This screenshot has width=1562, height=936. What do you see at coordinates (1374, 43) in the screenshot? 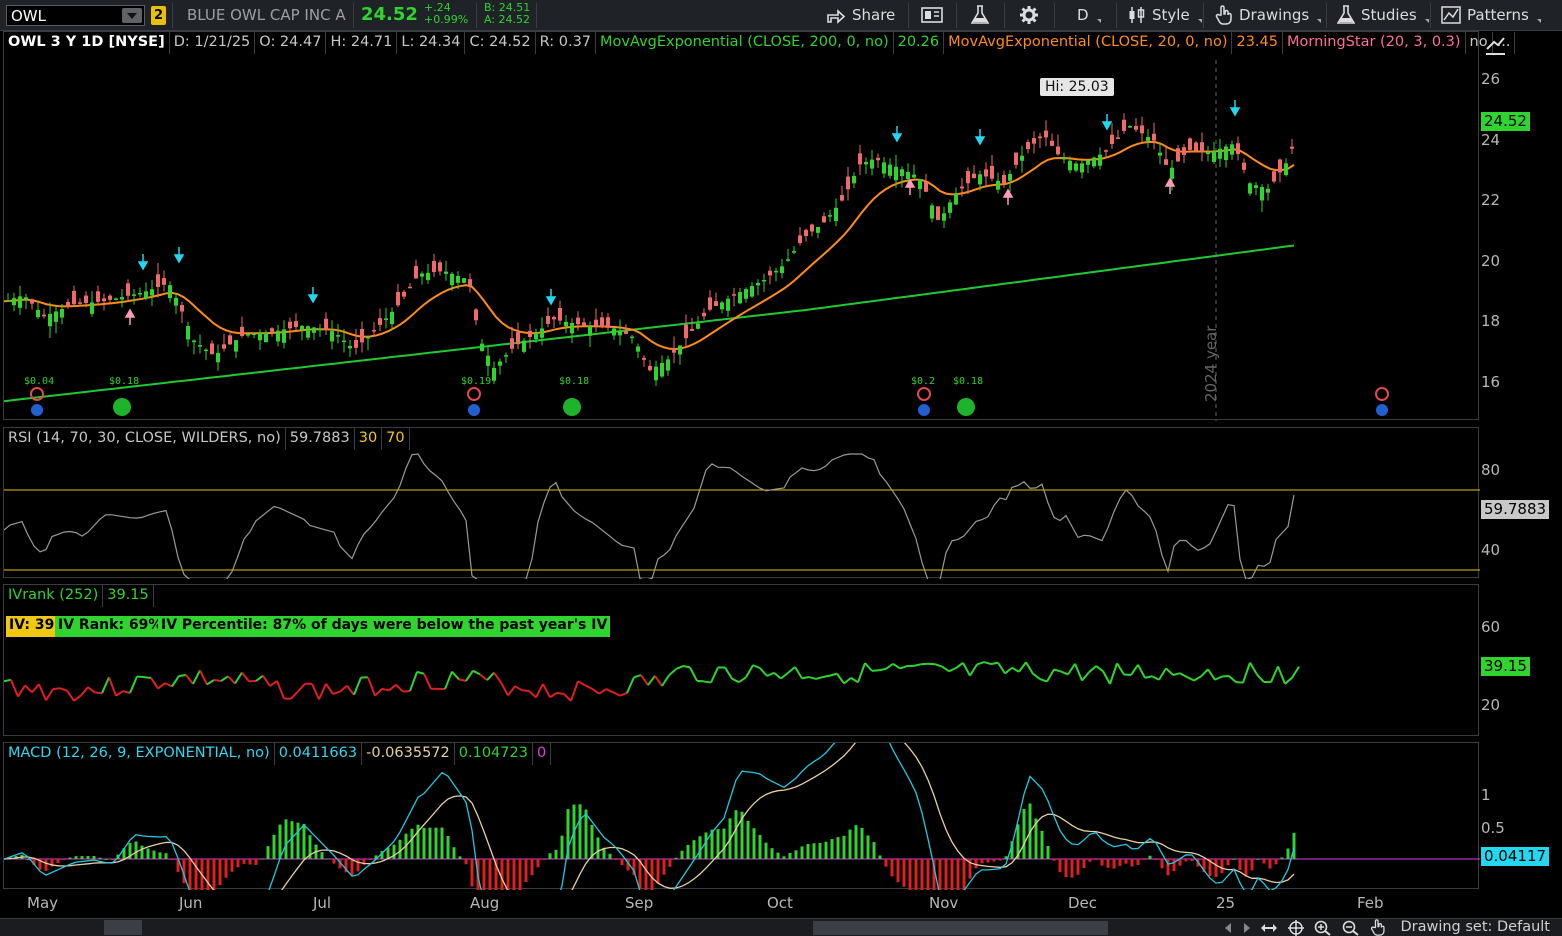
I see `morningstar-label: MorningStar (20, 3, 0.3)` at bounding box center [1374, 43].